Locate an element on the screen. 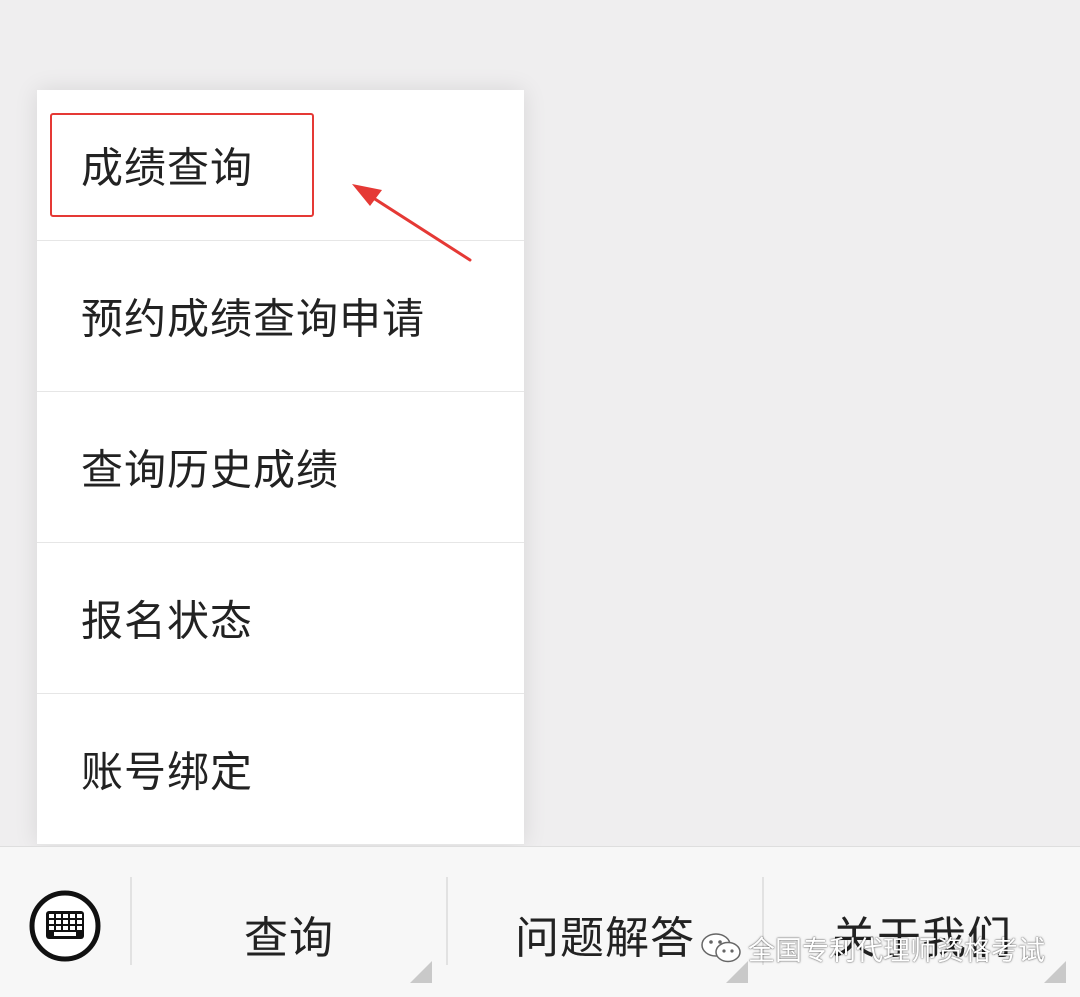 The height and width of the screenshot is (997, 1080). menu-item-registration-status: 报名状态 is located at coordinates (280, 618).